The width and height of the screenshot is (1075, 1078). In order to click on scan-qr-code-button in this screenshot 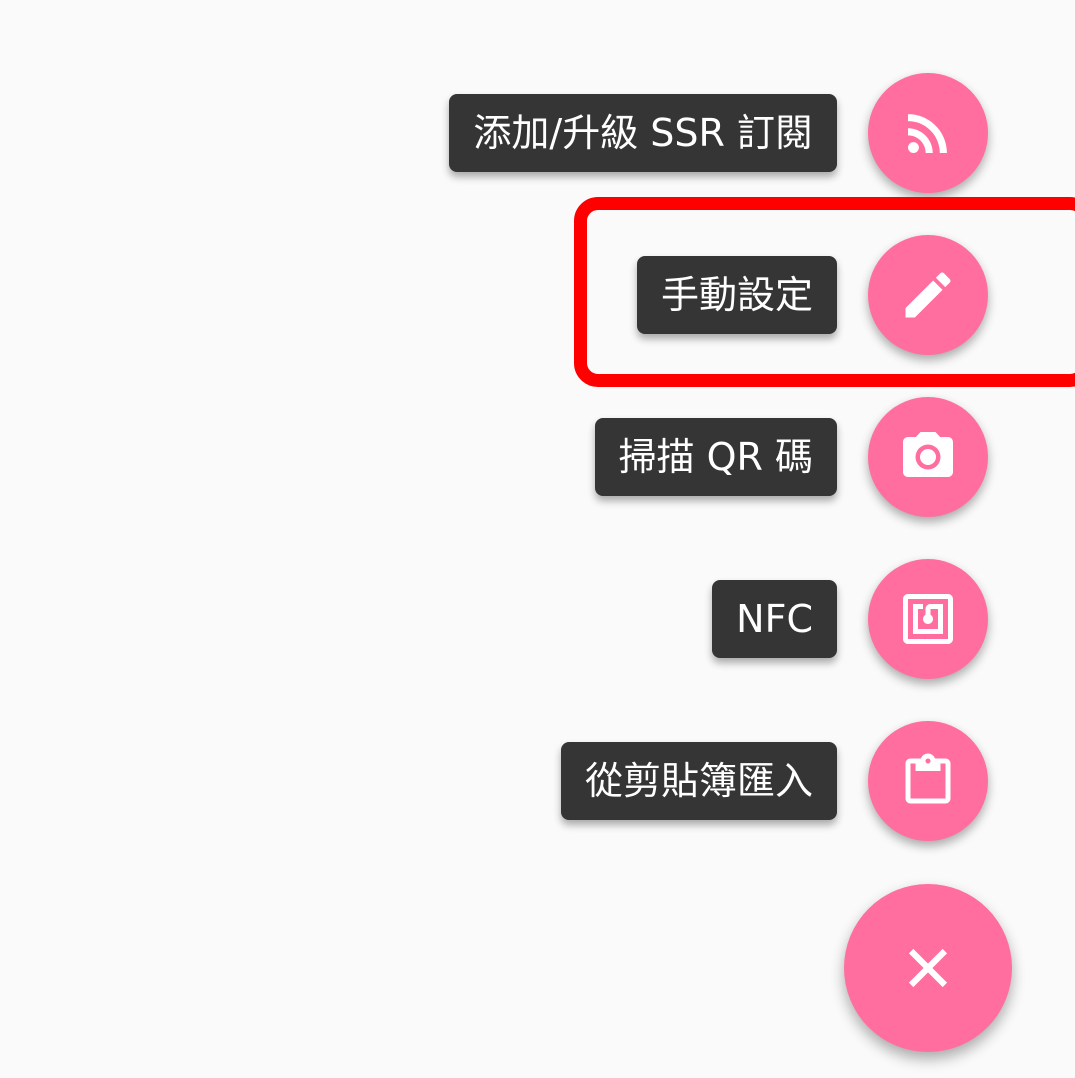, I will do `click(928, 457)`.